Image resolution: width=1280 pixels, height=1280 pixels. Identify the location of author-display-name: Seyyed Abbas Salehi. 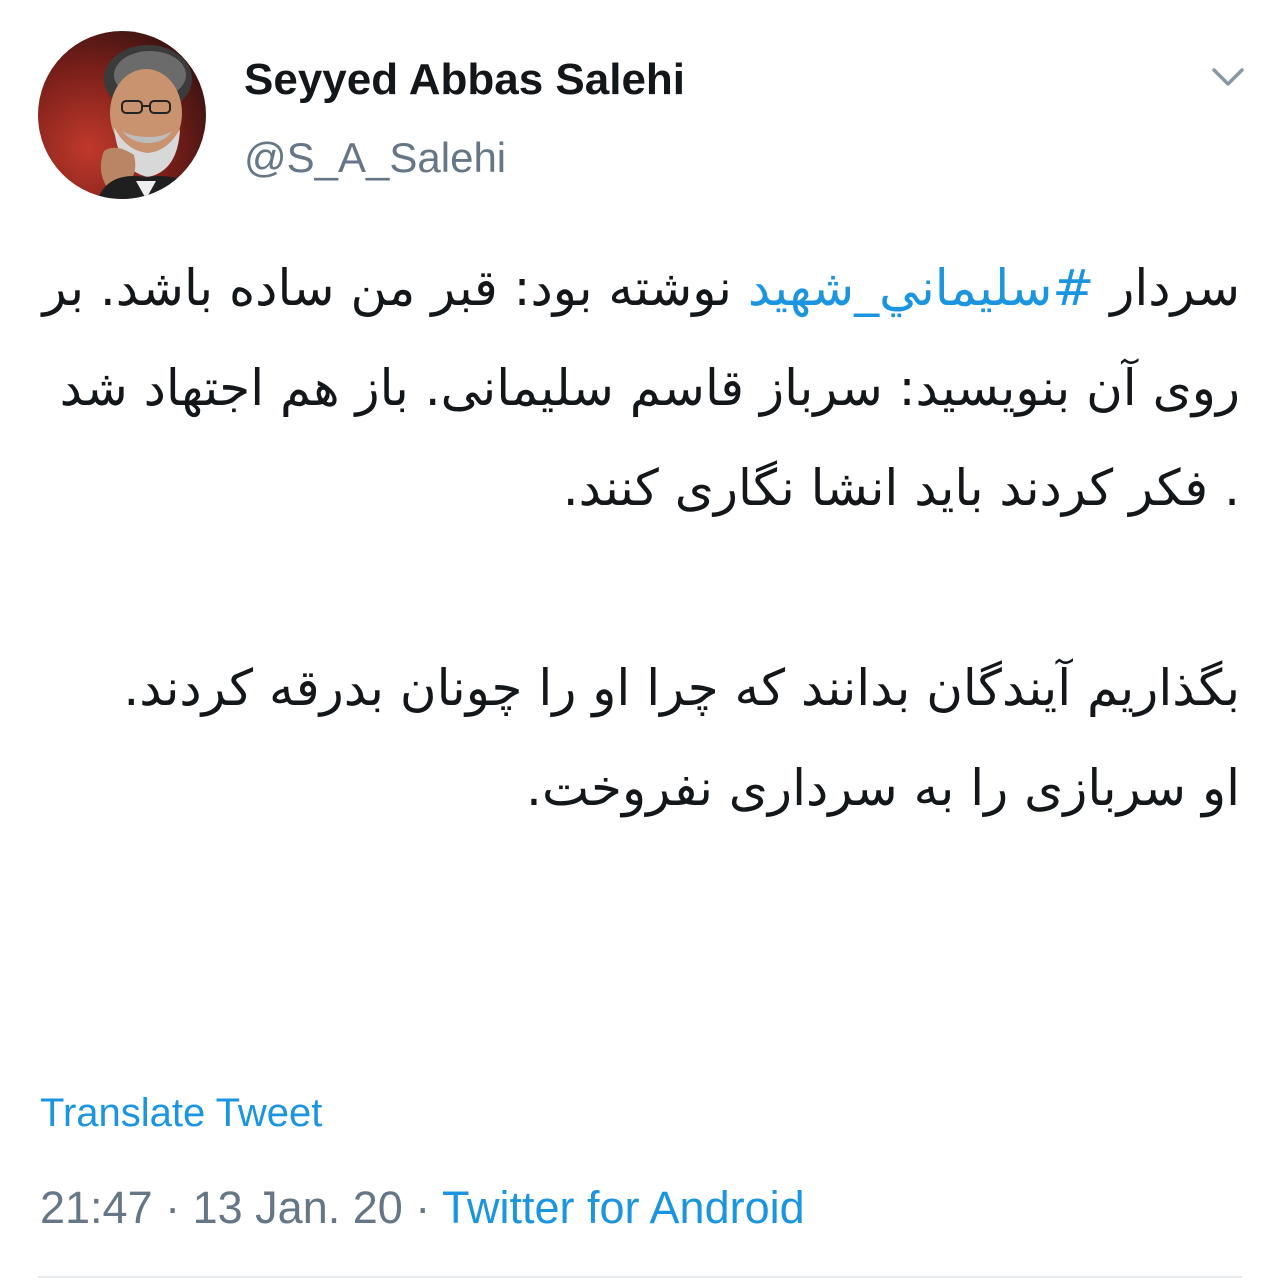
(464, 80).